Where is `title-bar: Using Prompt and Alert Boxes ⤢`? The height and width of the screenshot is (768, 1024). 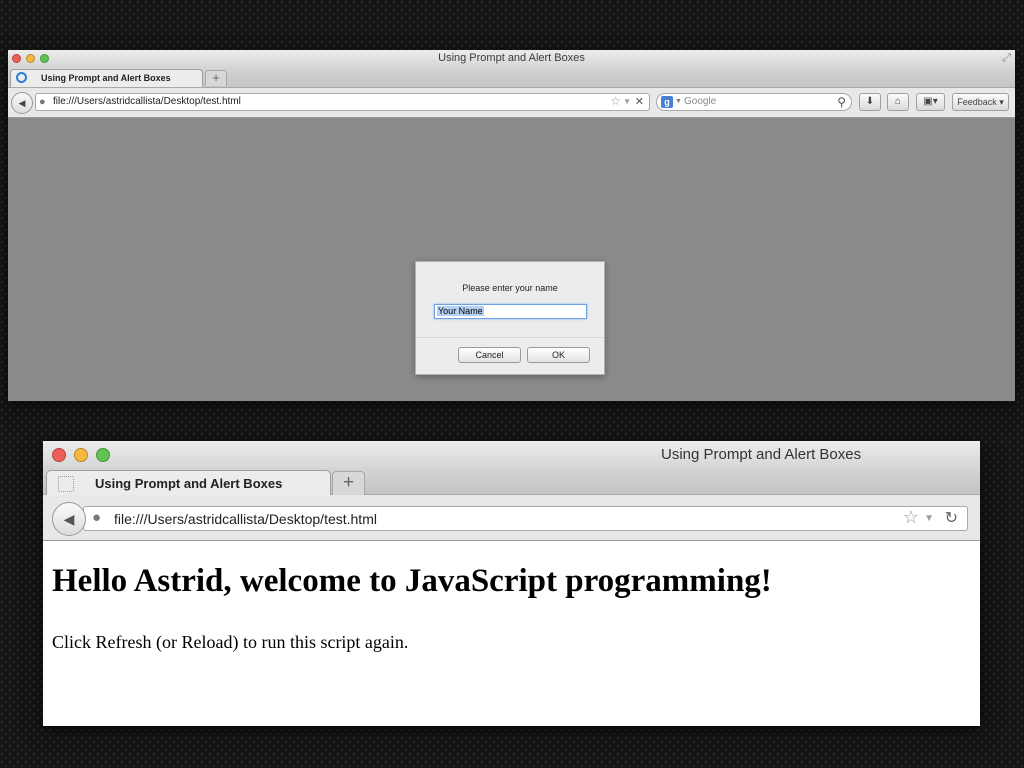 title-bar: Using Prompt and Alert Boxes ⤢ is located at coordinates (511, 58).